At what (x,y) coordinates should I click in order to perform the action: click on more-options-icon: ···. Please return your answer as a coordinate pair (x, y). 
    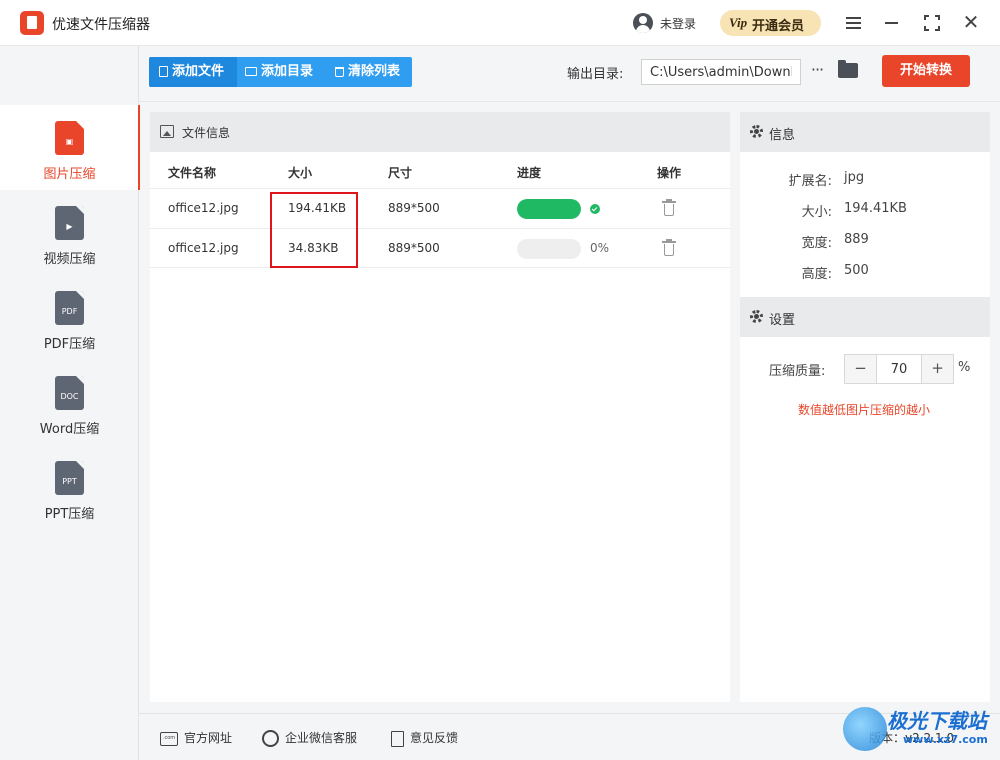
    Looking at the image, I should click on (817, 70).